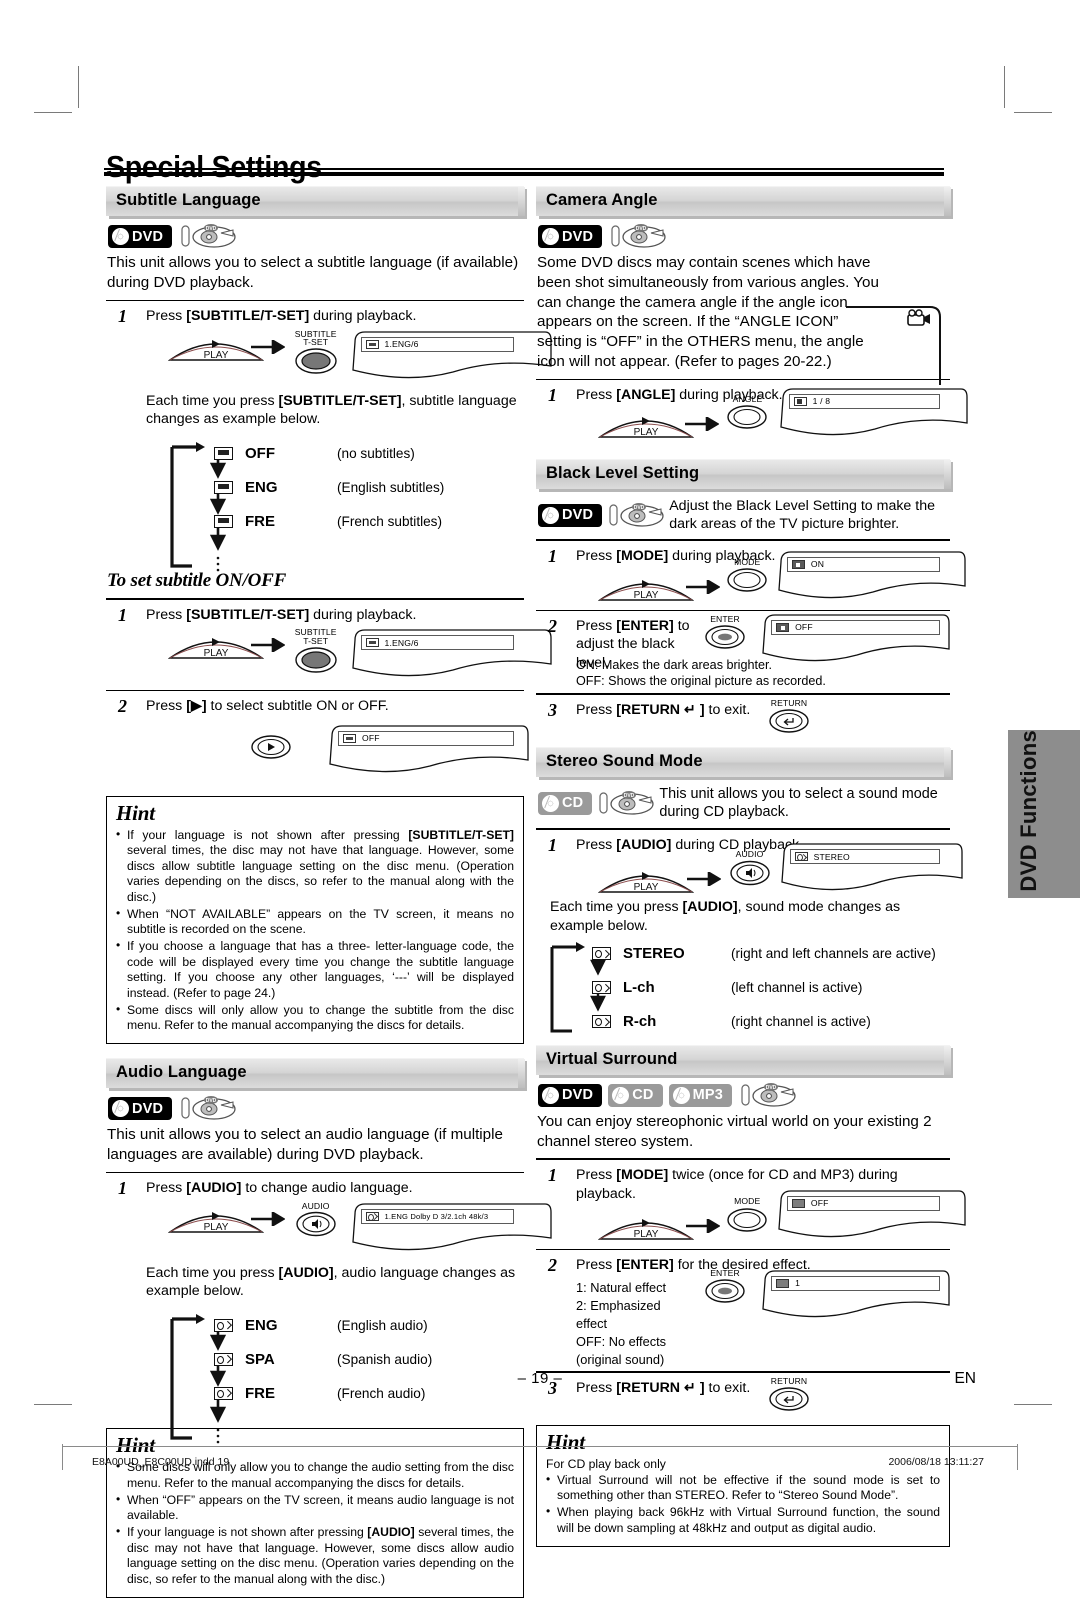  What do you see at coordinates (316, 351) in the screenshot?
I see `subtitle-tset-button-icon: SUBTITLE T-SET` at bounding box center [316, 351].